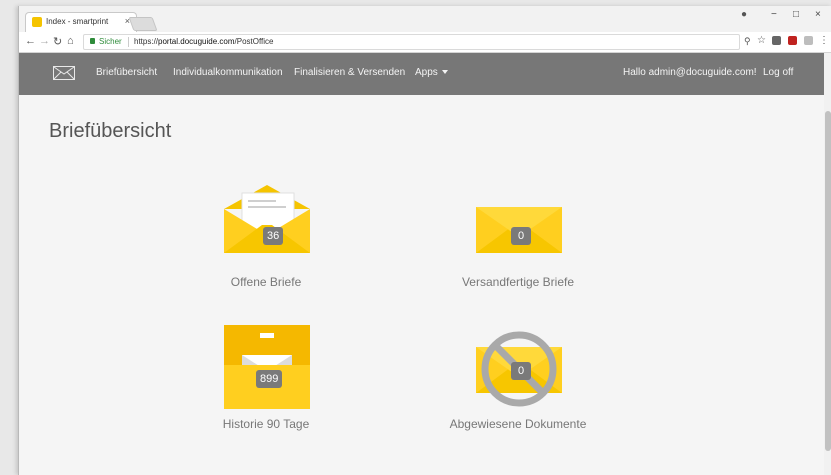 The height and width of the screenshot is (475, 831). What do you see at coordinates (269, 379) in the screenshot?
I see `count-badge: 899` at bounding box center [269, 379].